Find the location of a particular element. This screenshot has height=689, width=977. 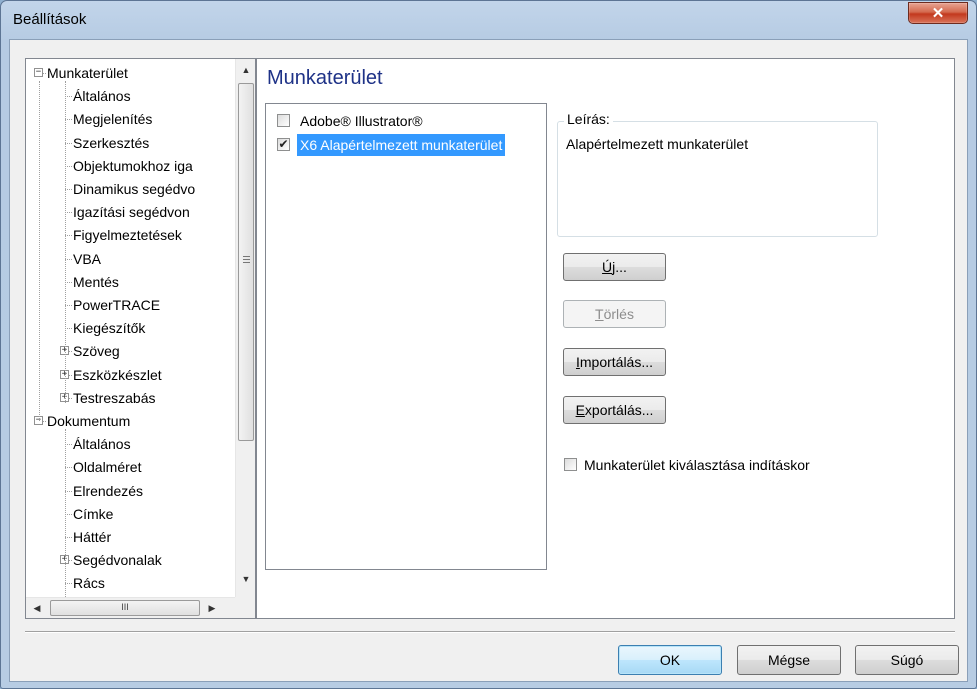

panel-title: Munkaterület is located at coordinates (325, 78).